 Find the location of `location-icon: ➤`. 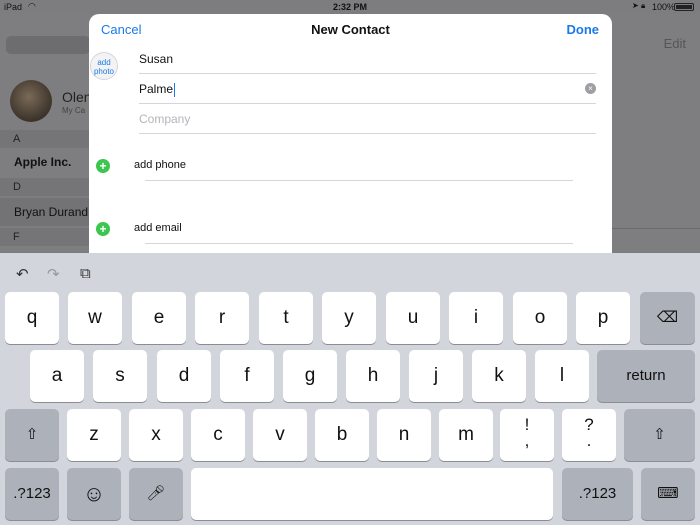

location-icon: ➤ is located at coordinates (635, 5).